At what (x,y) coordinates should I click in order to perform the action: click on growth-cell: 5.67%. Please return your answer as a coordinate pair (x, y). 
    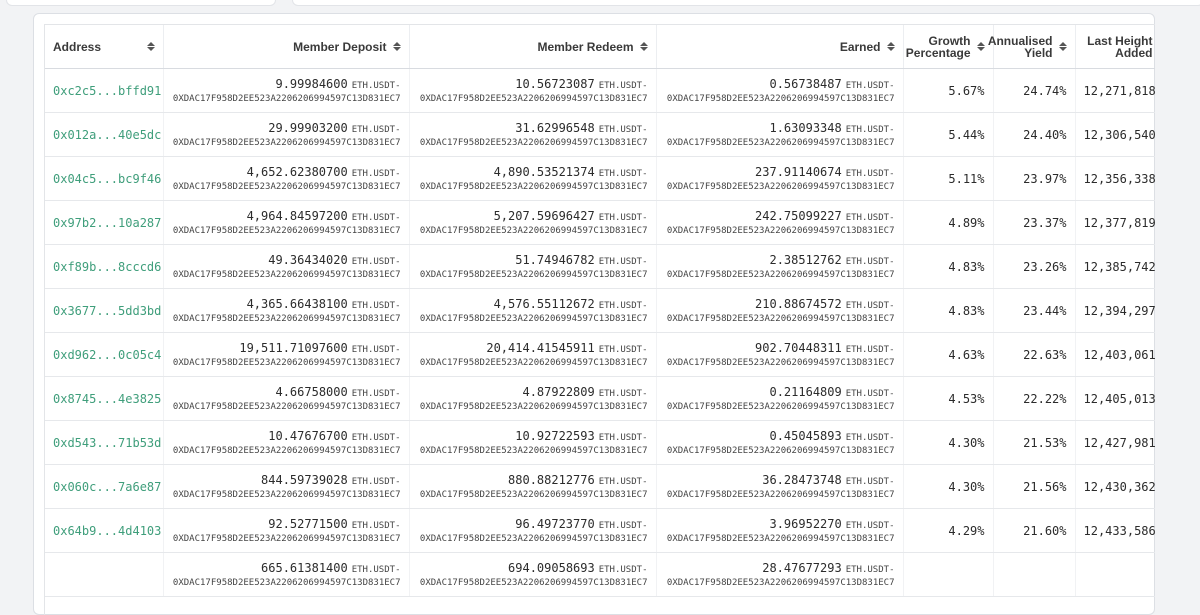
    Looking at the image, I should click on (948, 90).